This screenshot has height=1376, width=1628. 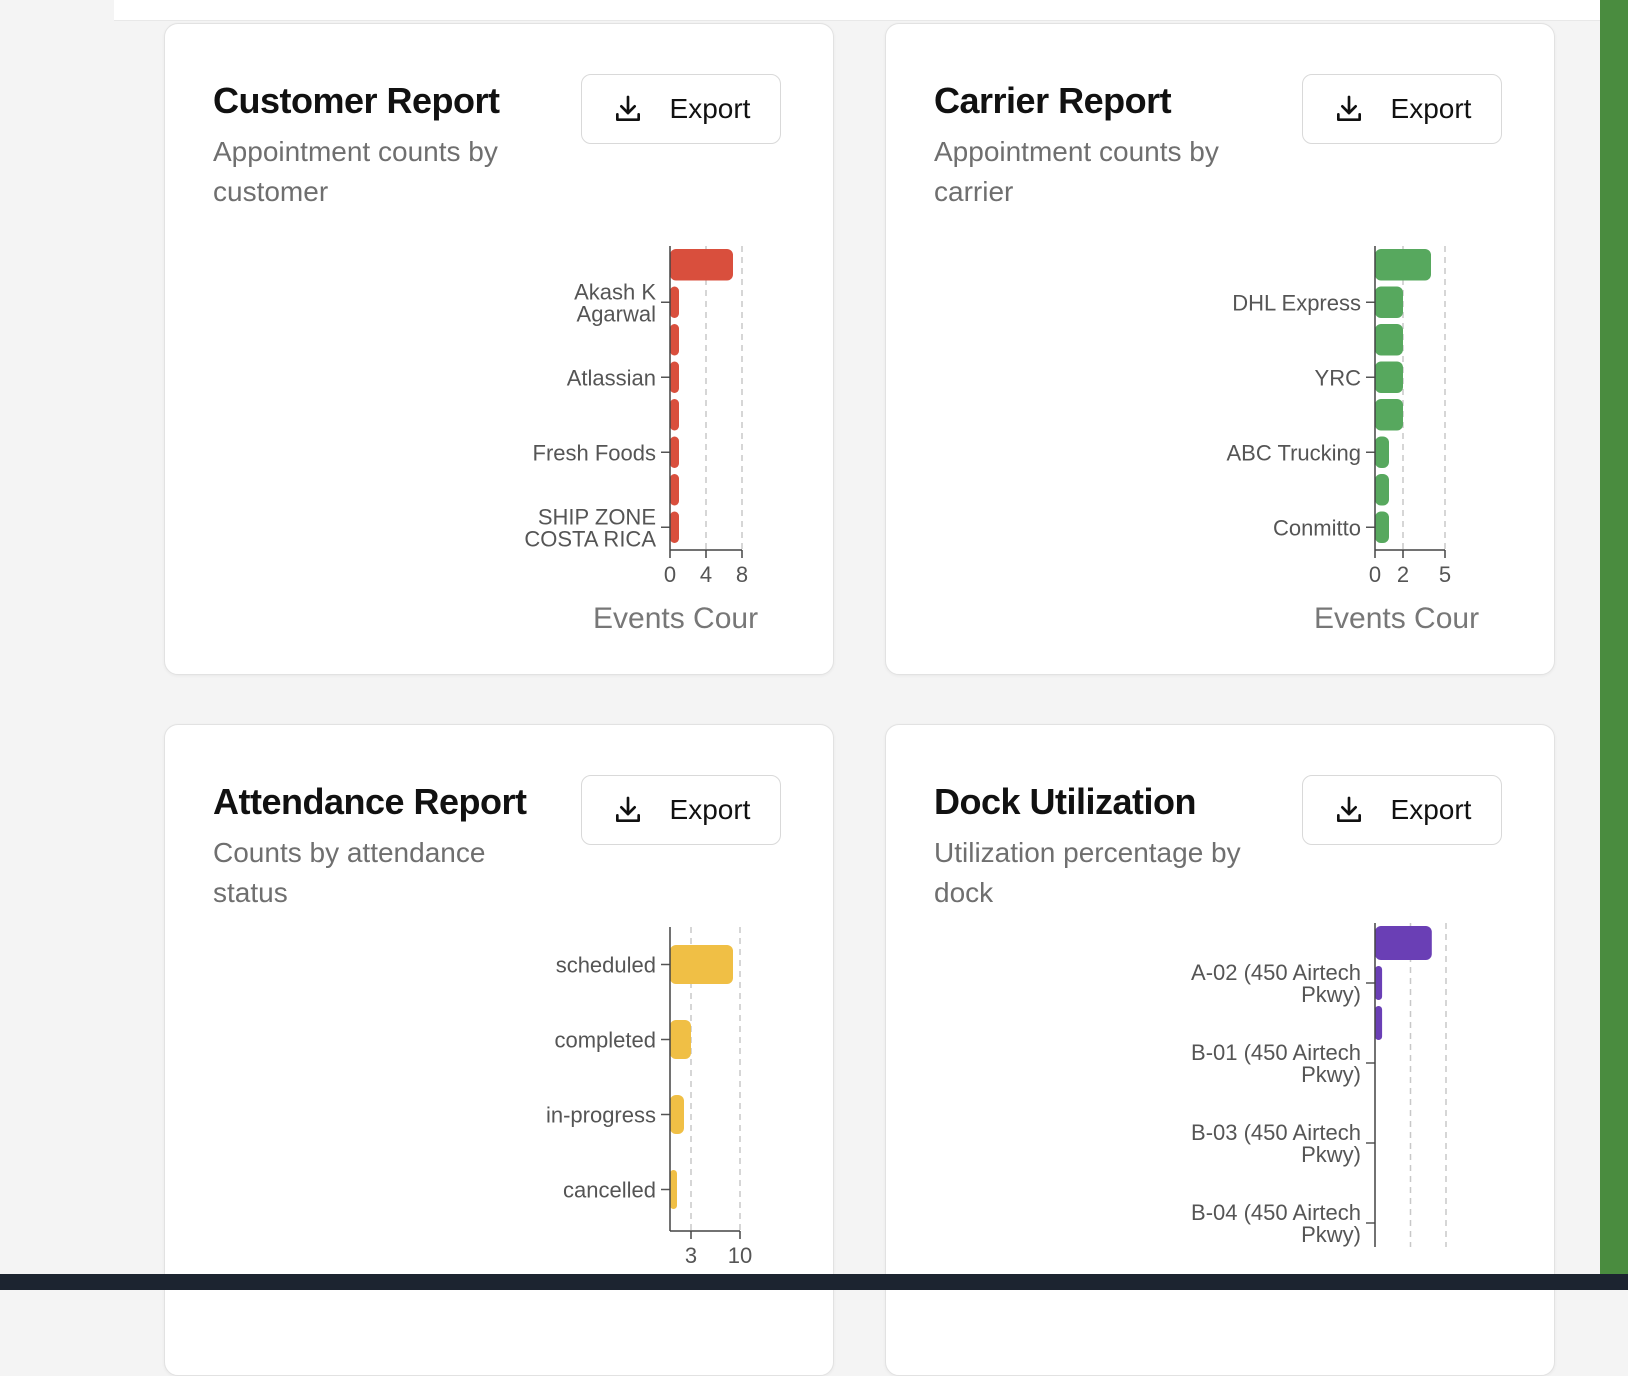 What do you see at coordinates (857, 10) in the screenshot?
I see `top-panel-edge` at bounding box center [857, 10].